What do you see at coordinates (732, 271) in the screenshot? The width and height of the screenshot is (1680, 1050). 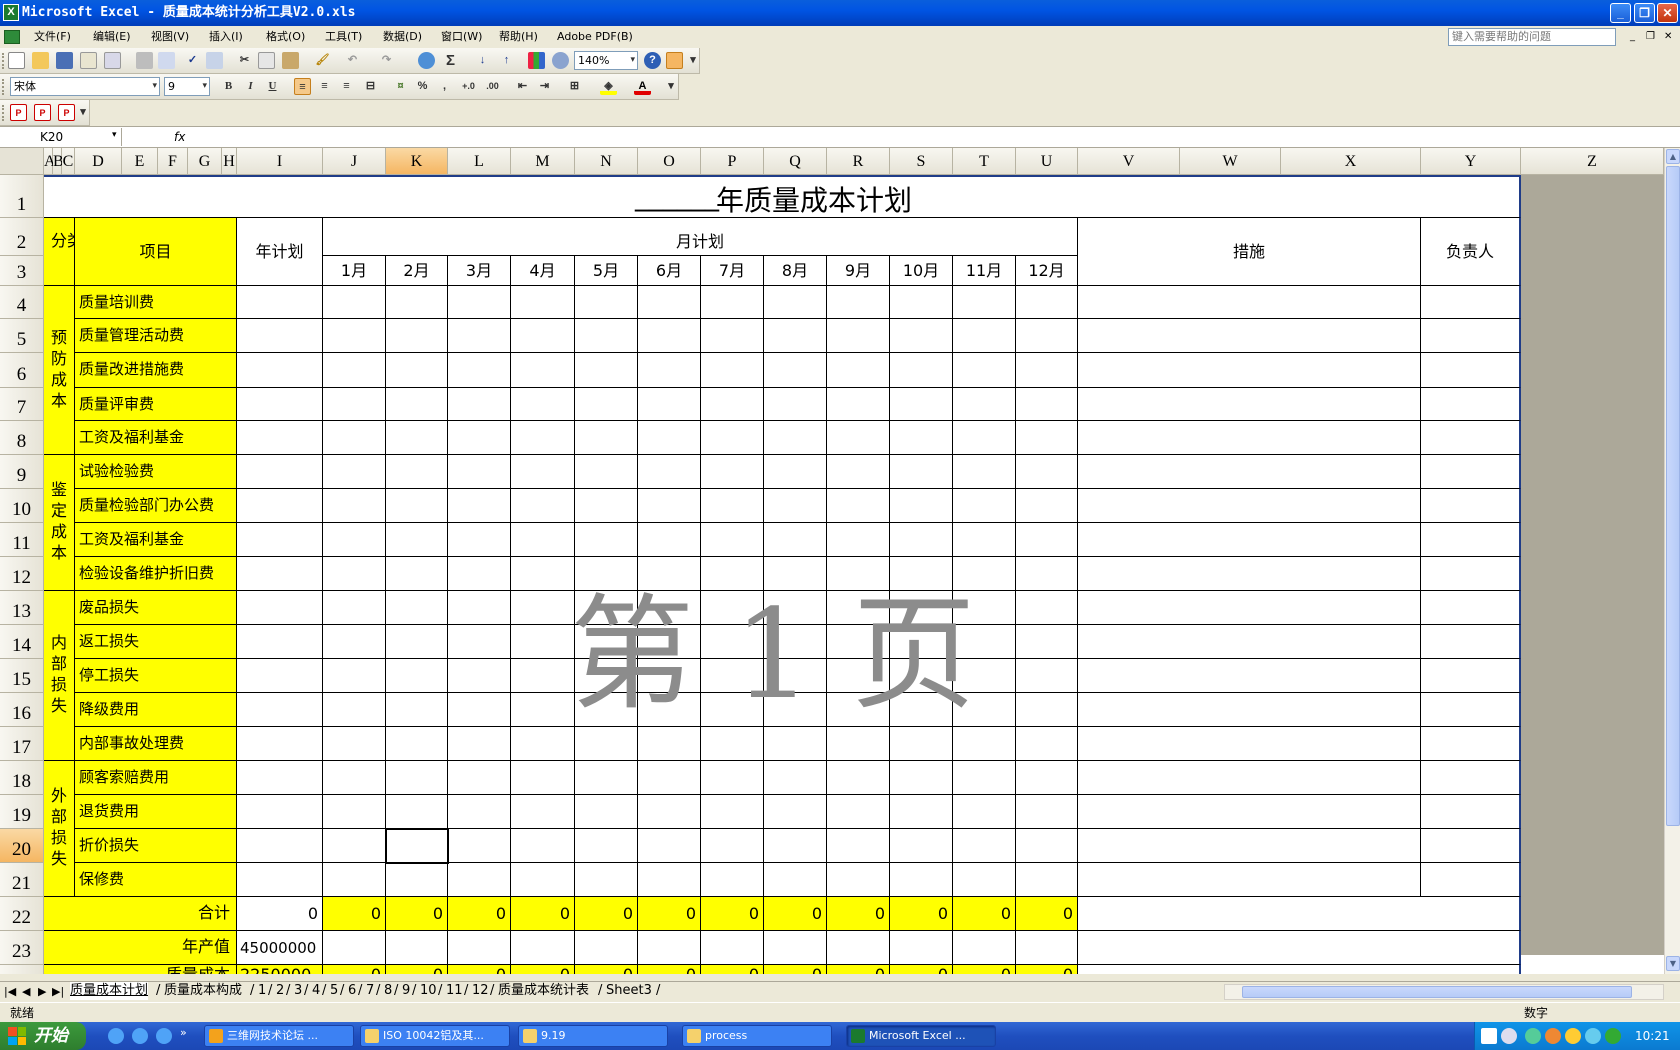 I see `month-header: 7月` at bounding box center [732, 271].